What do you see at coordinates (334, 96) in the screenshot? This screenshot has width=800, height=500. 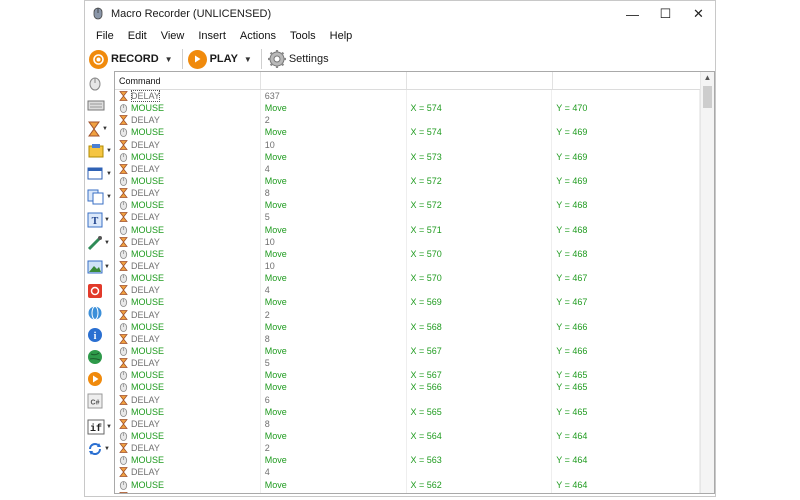 I see `param-cell: 637` at bounding box center [334, 96].